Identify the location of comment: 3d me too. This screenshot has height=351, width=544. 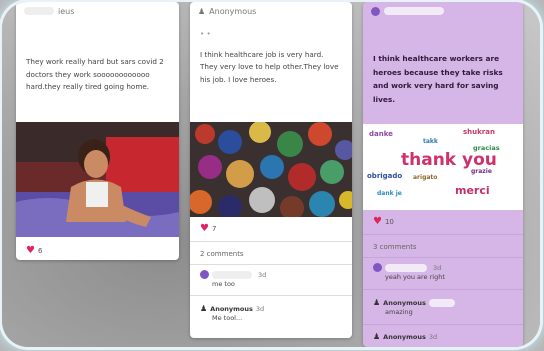
(233, 279).